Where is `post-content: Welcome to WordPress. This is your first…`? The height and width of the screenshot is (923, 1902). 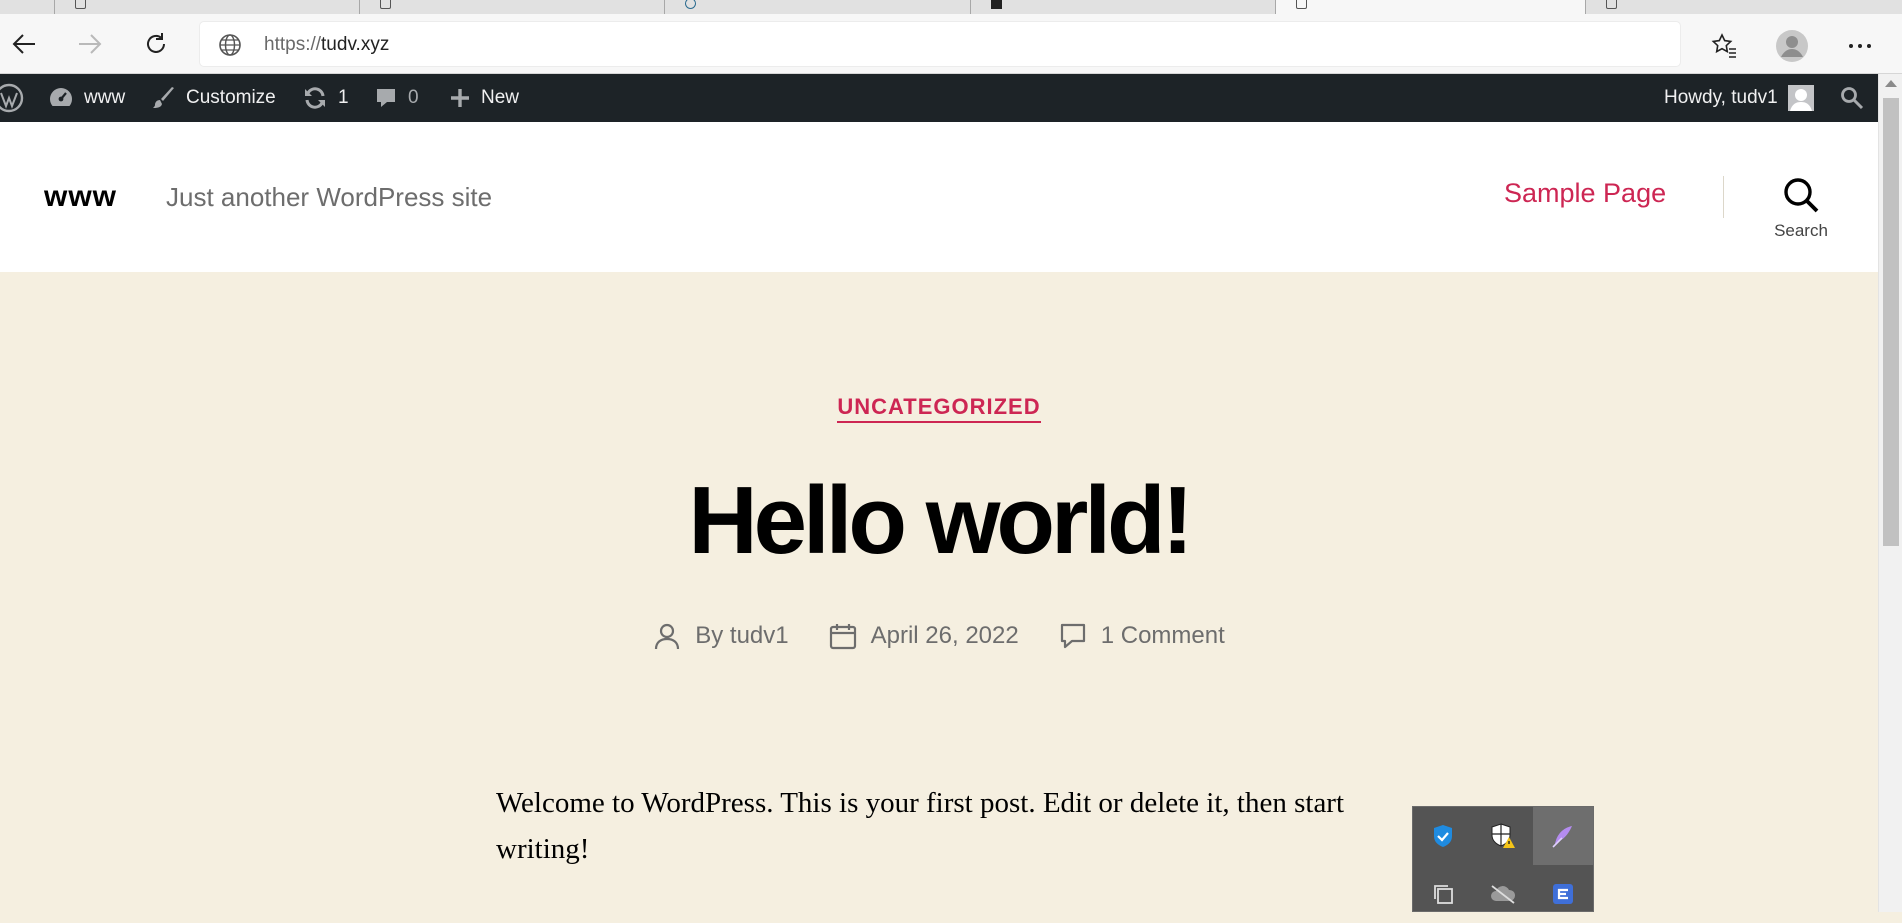 post-content: Welcome to WordPress. This is your first… is located at coordinates (920, 826).